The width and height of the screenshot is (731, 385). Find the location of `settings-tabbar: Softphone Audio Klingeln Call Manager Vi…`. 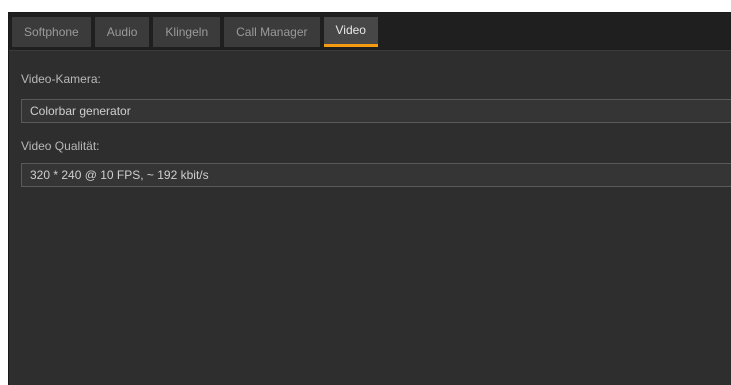

settings-tabbar: Softphone Audio Klingeln Call Manager Vi… is located at coordinates (370, 32).